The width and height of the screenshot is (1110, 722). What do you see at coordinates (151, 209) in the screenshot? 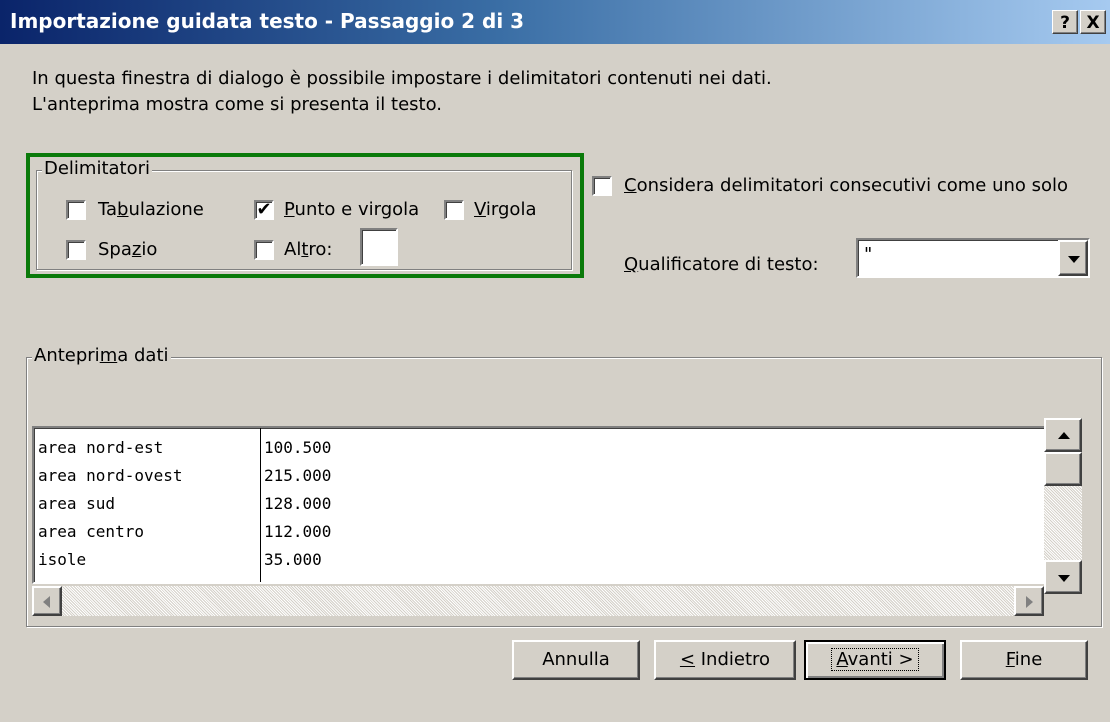
I see `tab-label: Tabulazione` at bounding box center [151, 209].